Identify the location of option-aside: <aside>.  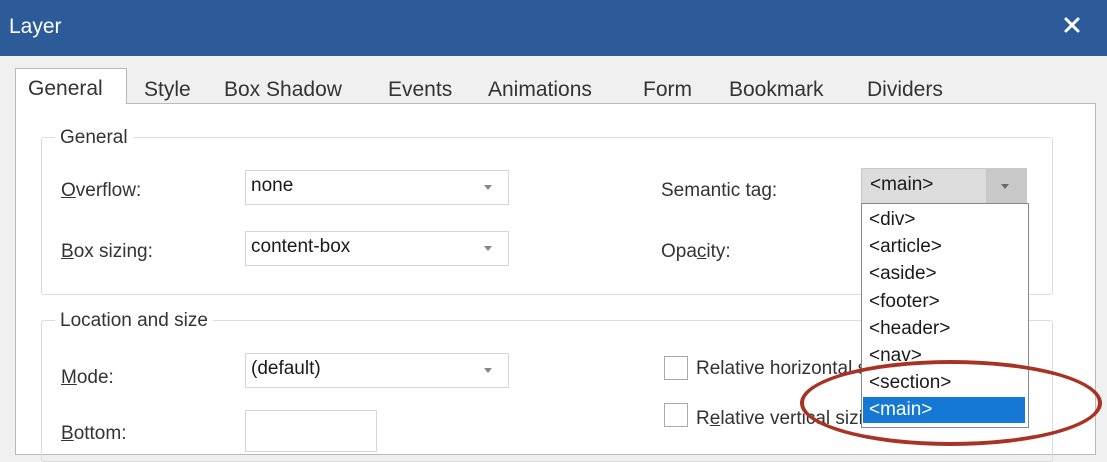
(944, 274).